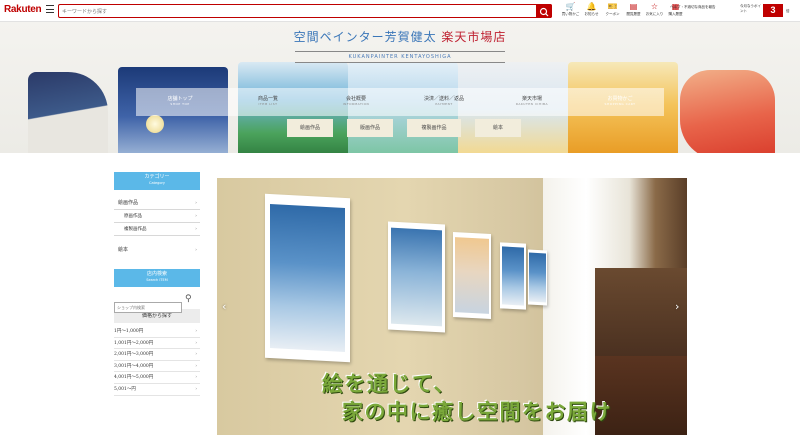 This screenshot has width=800, height=435. I want to click on nav-item: 店舗トップ SHOP TOP, so click(180, 102).